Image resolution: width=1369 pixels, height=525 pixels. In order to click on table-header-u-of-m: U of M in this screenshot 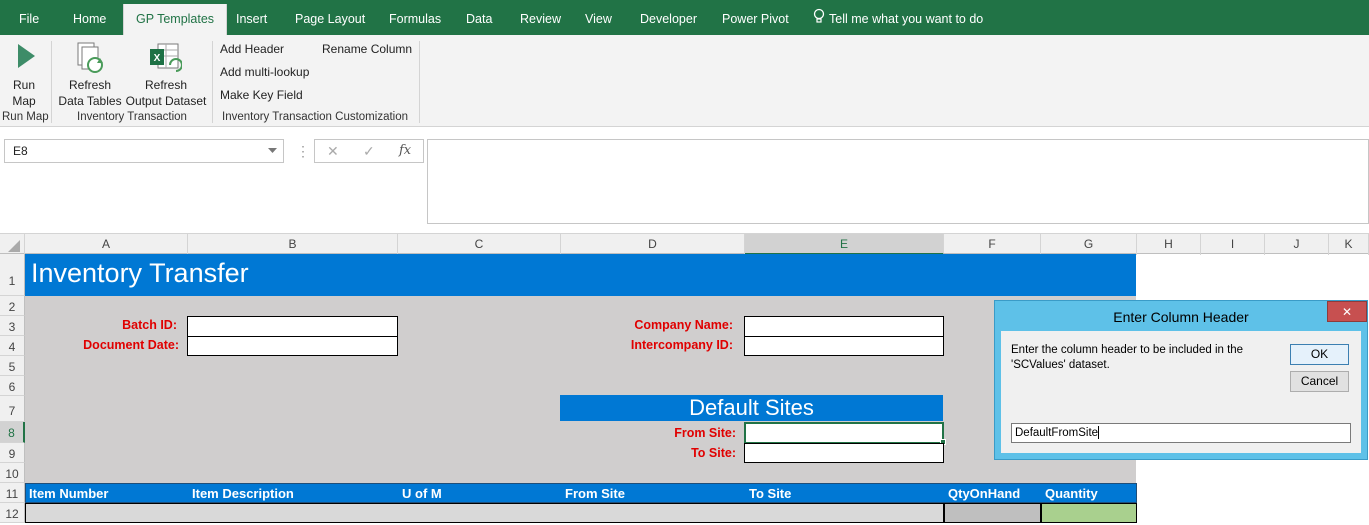, I will do `click(422, 493)`.